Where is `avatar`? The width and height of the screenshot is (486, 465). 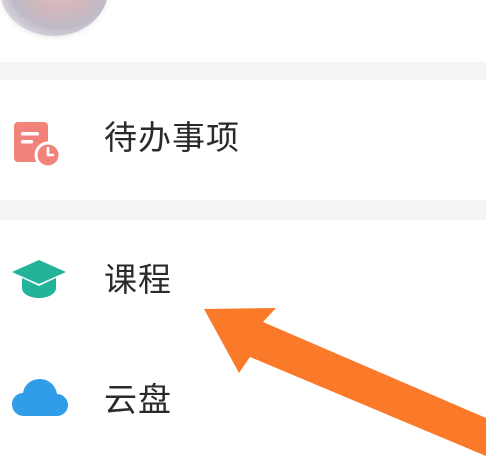 avatar is located at coordinates (54, 18).